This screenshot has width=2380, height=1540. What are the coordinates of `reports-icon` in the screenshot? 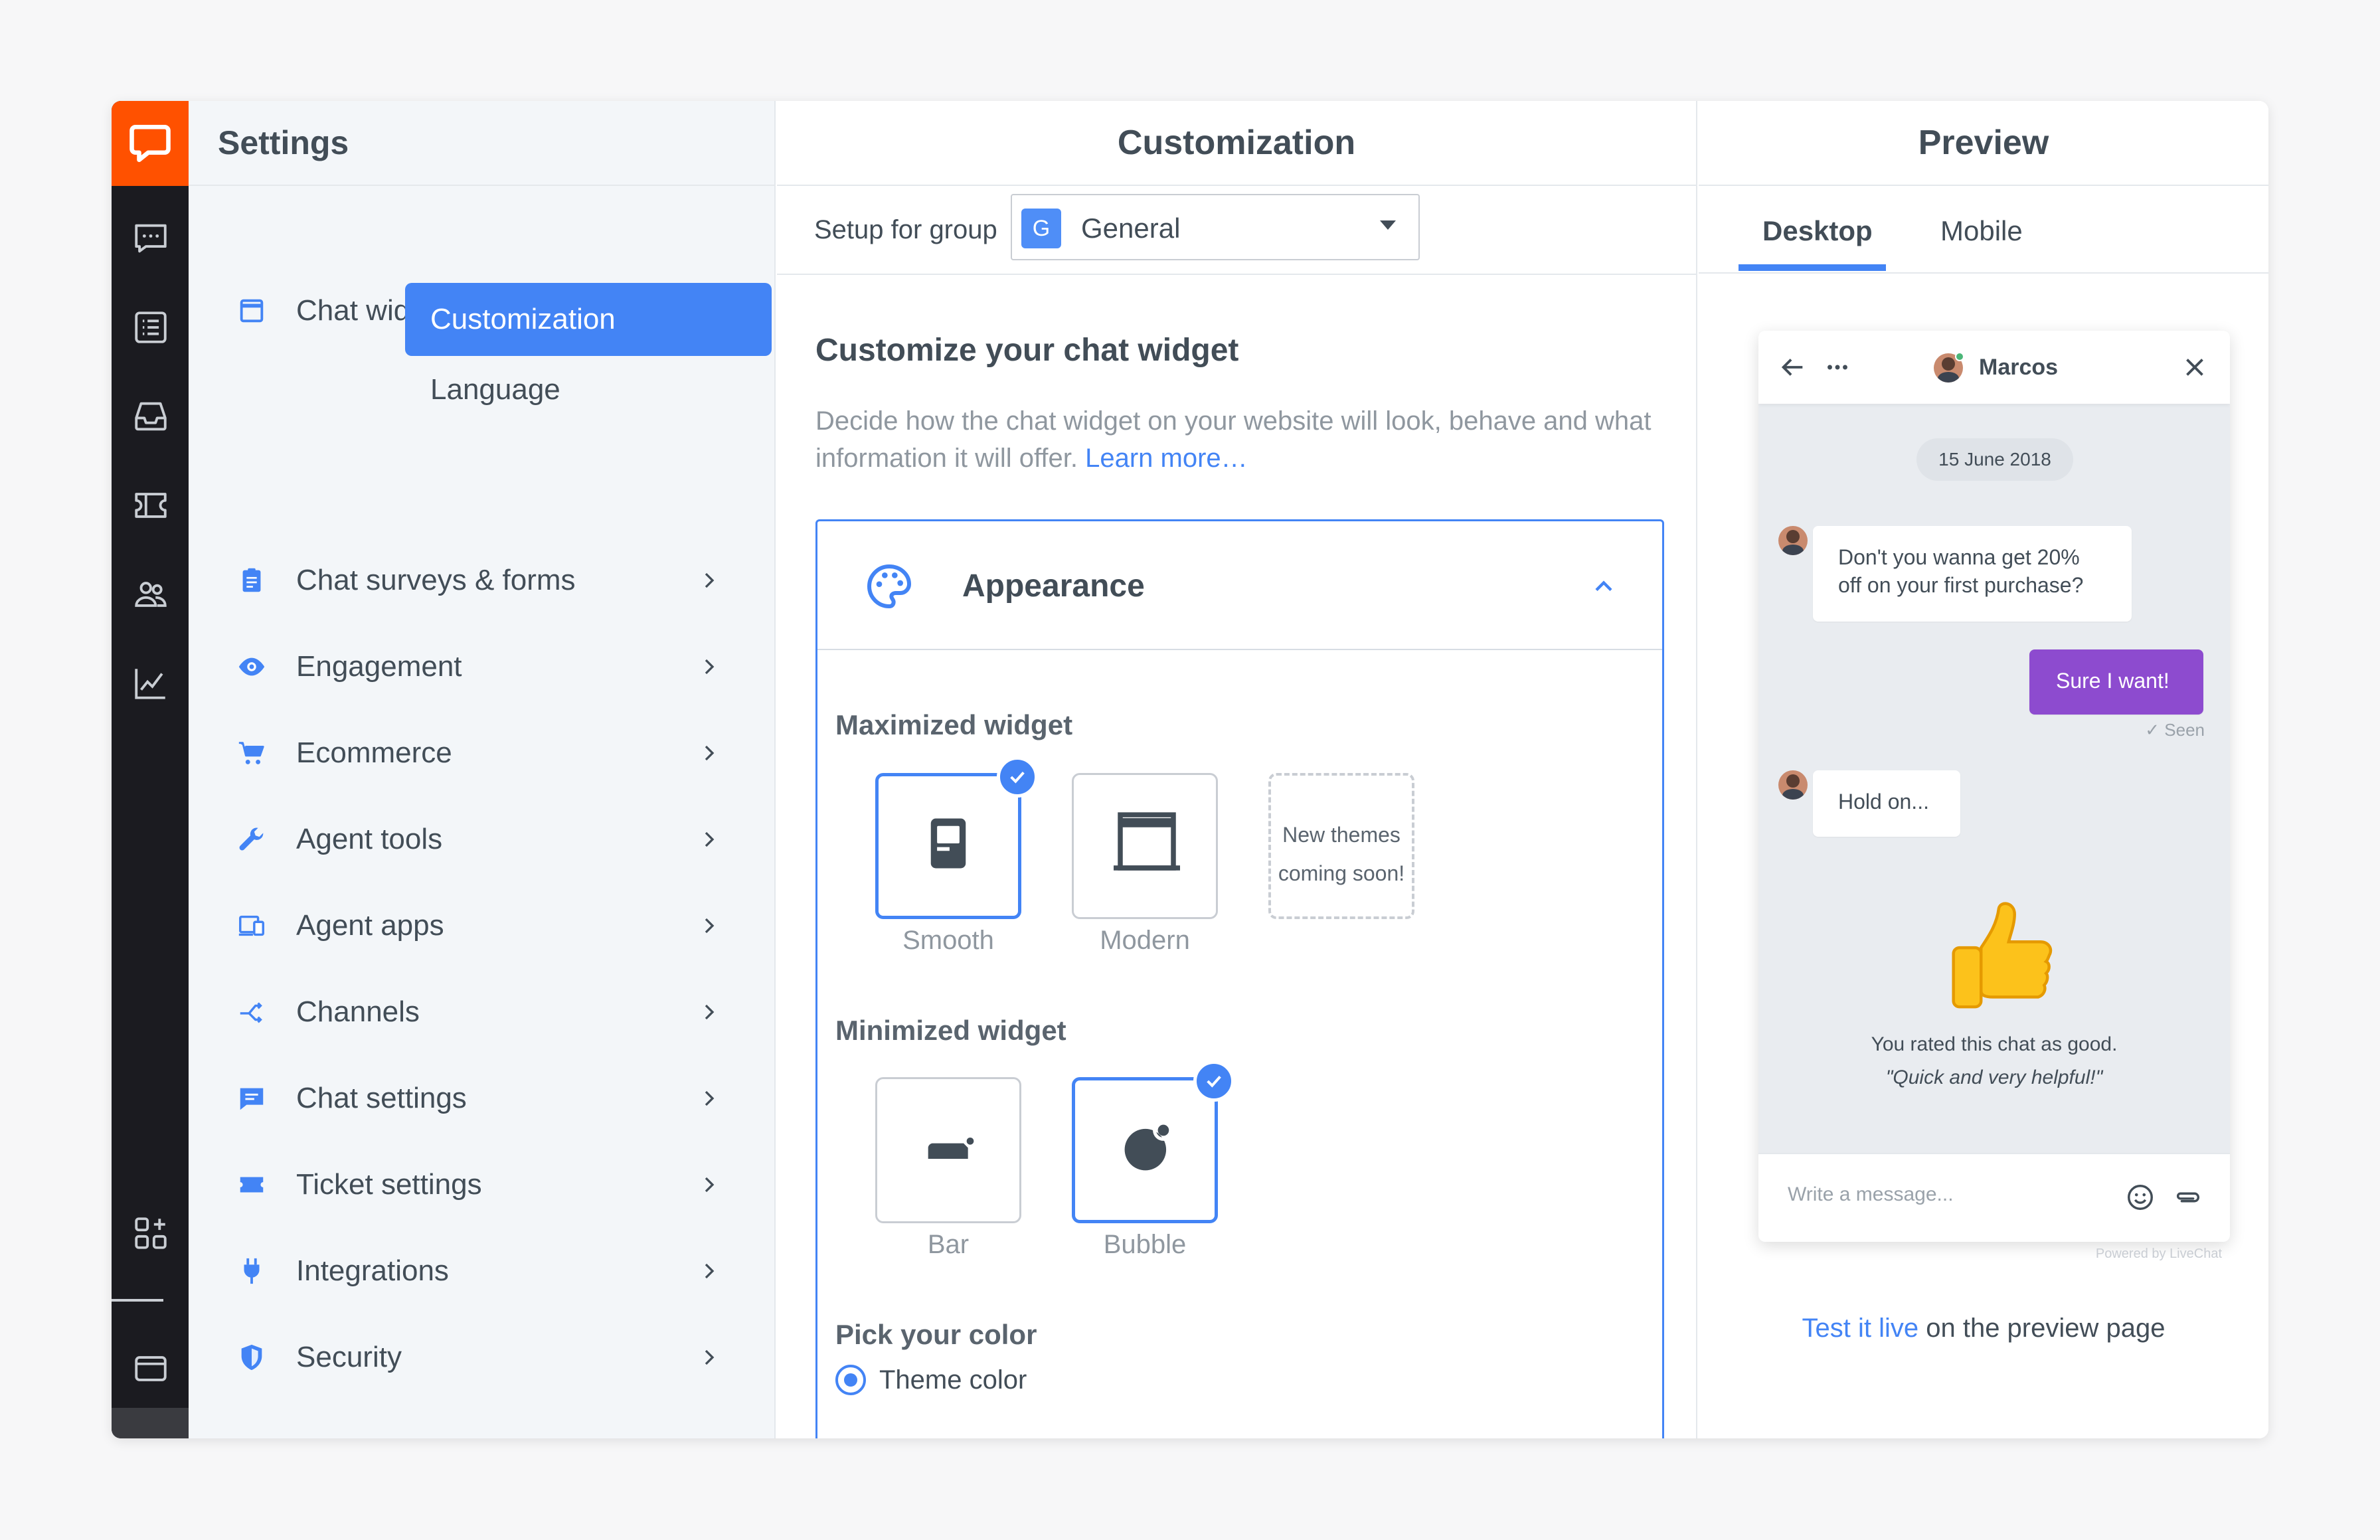 It's located at (150, 683).